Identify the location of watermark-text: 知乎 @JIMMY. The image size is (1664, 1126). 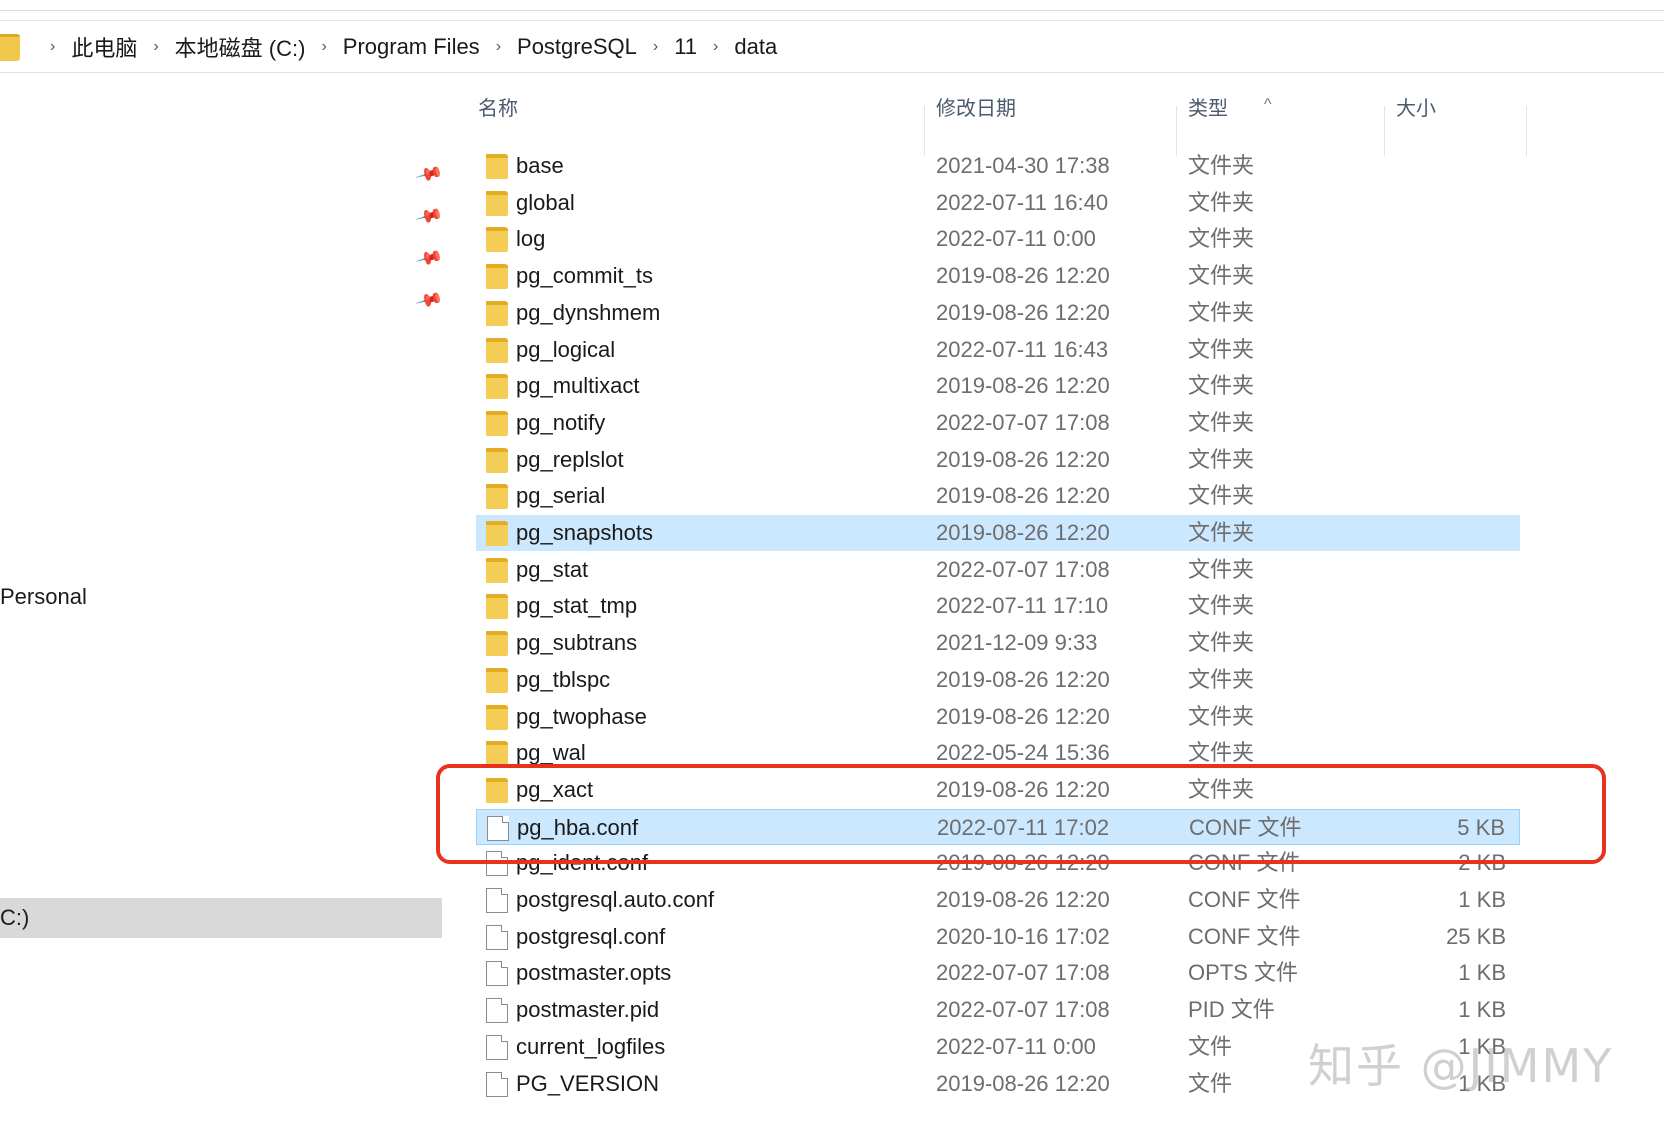
(1461, 1066).